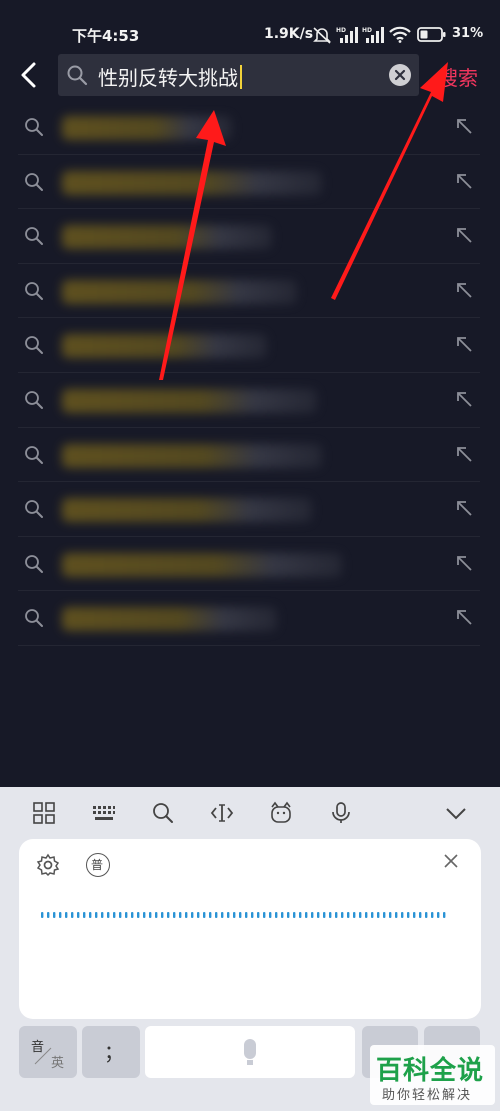  Describe the element at coordinates (458, 76) in the screenshot. I see `search-button: 搜索` at that location.